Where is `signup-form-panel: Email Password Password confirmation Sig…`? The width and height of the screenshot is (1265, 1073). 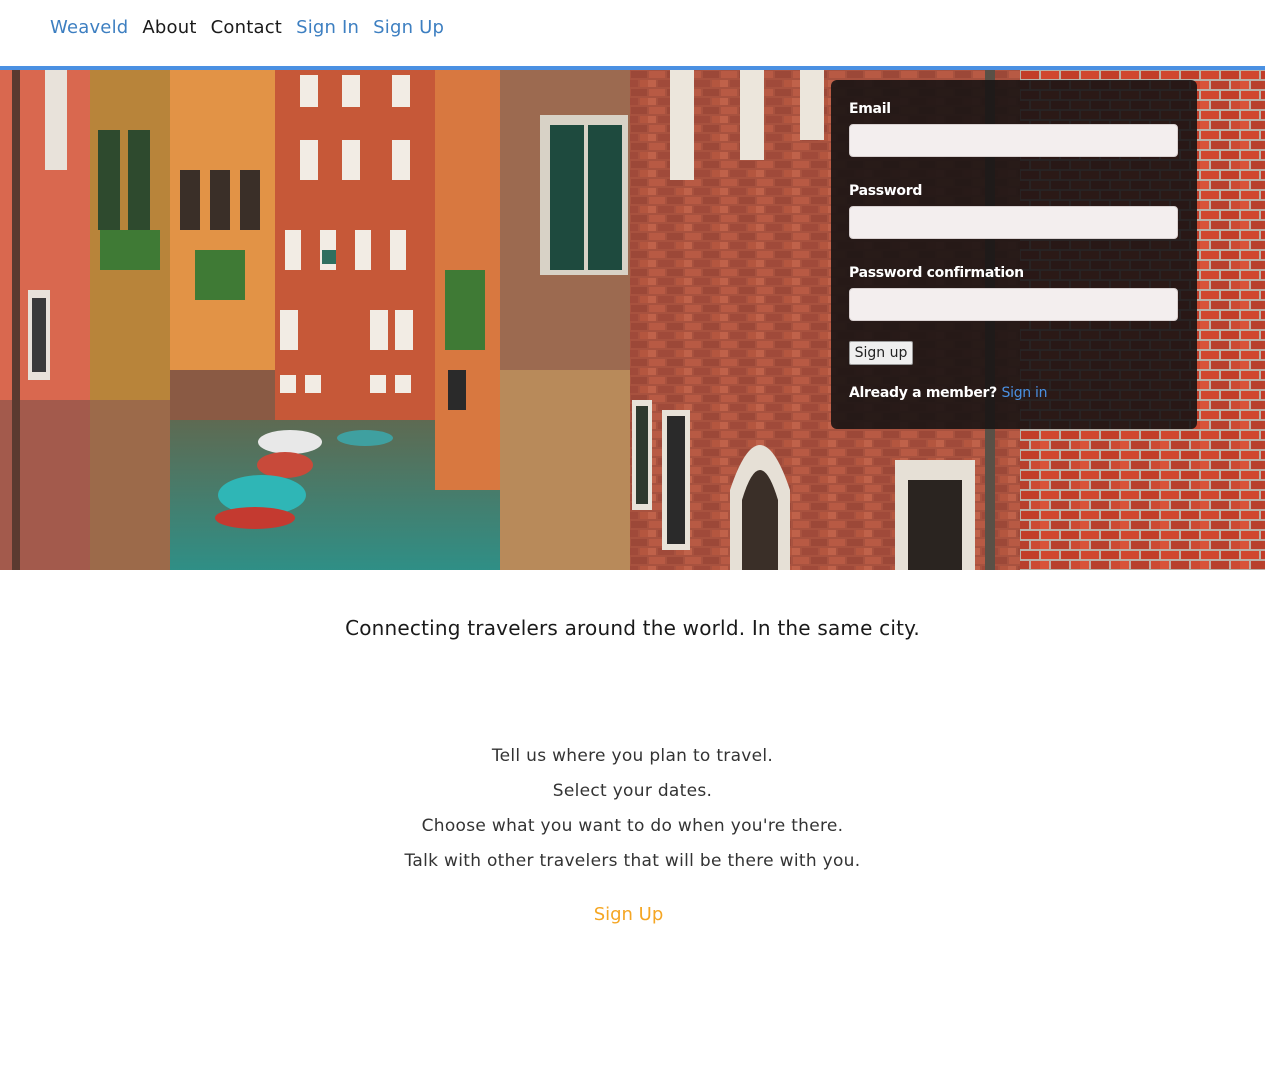 signup-form-panel: Email Password Password confirmation Sig… is located at coordinates (1014, 254).